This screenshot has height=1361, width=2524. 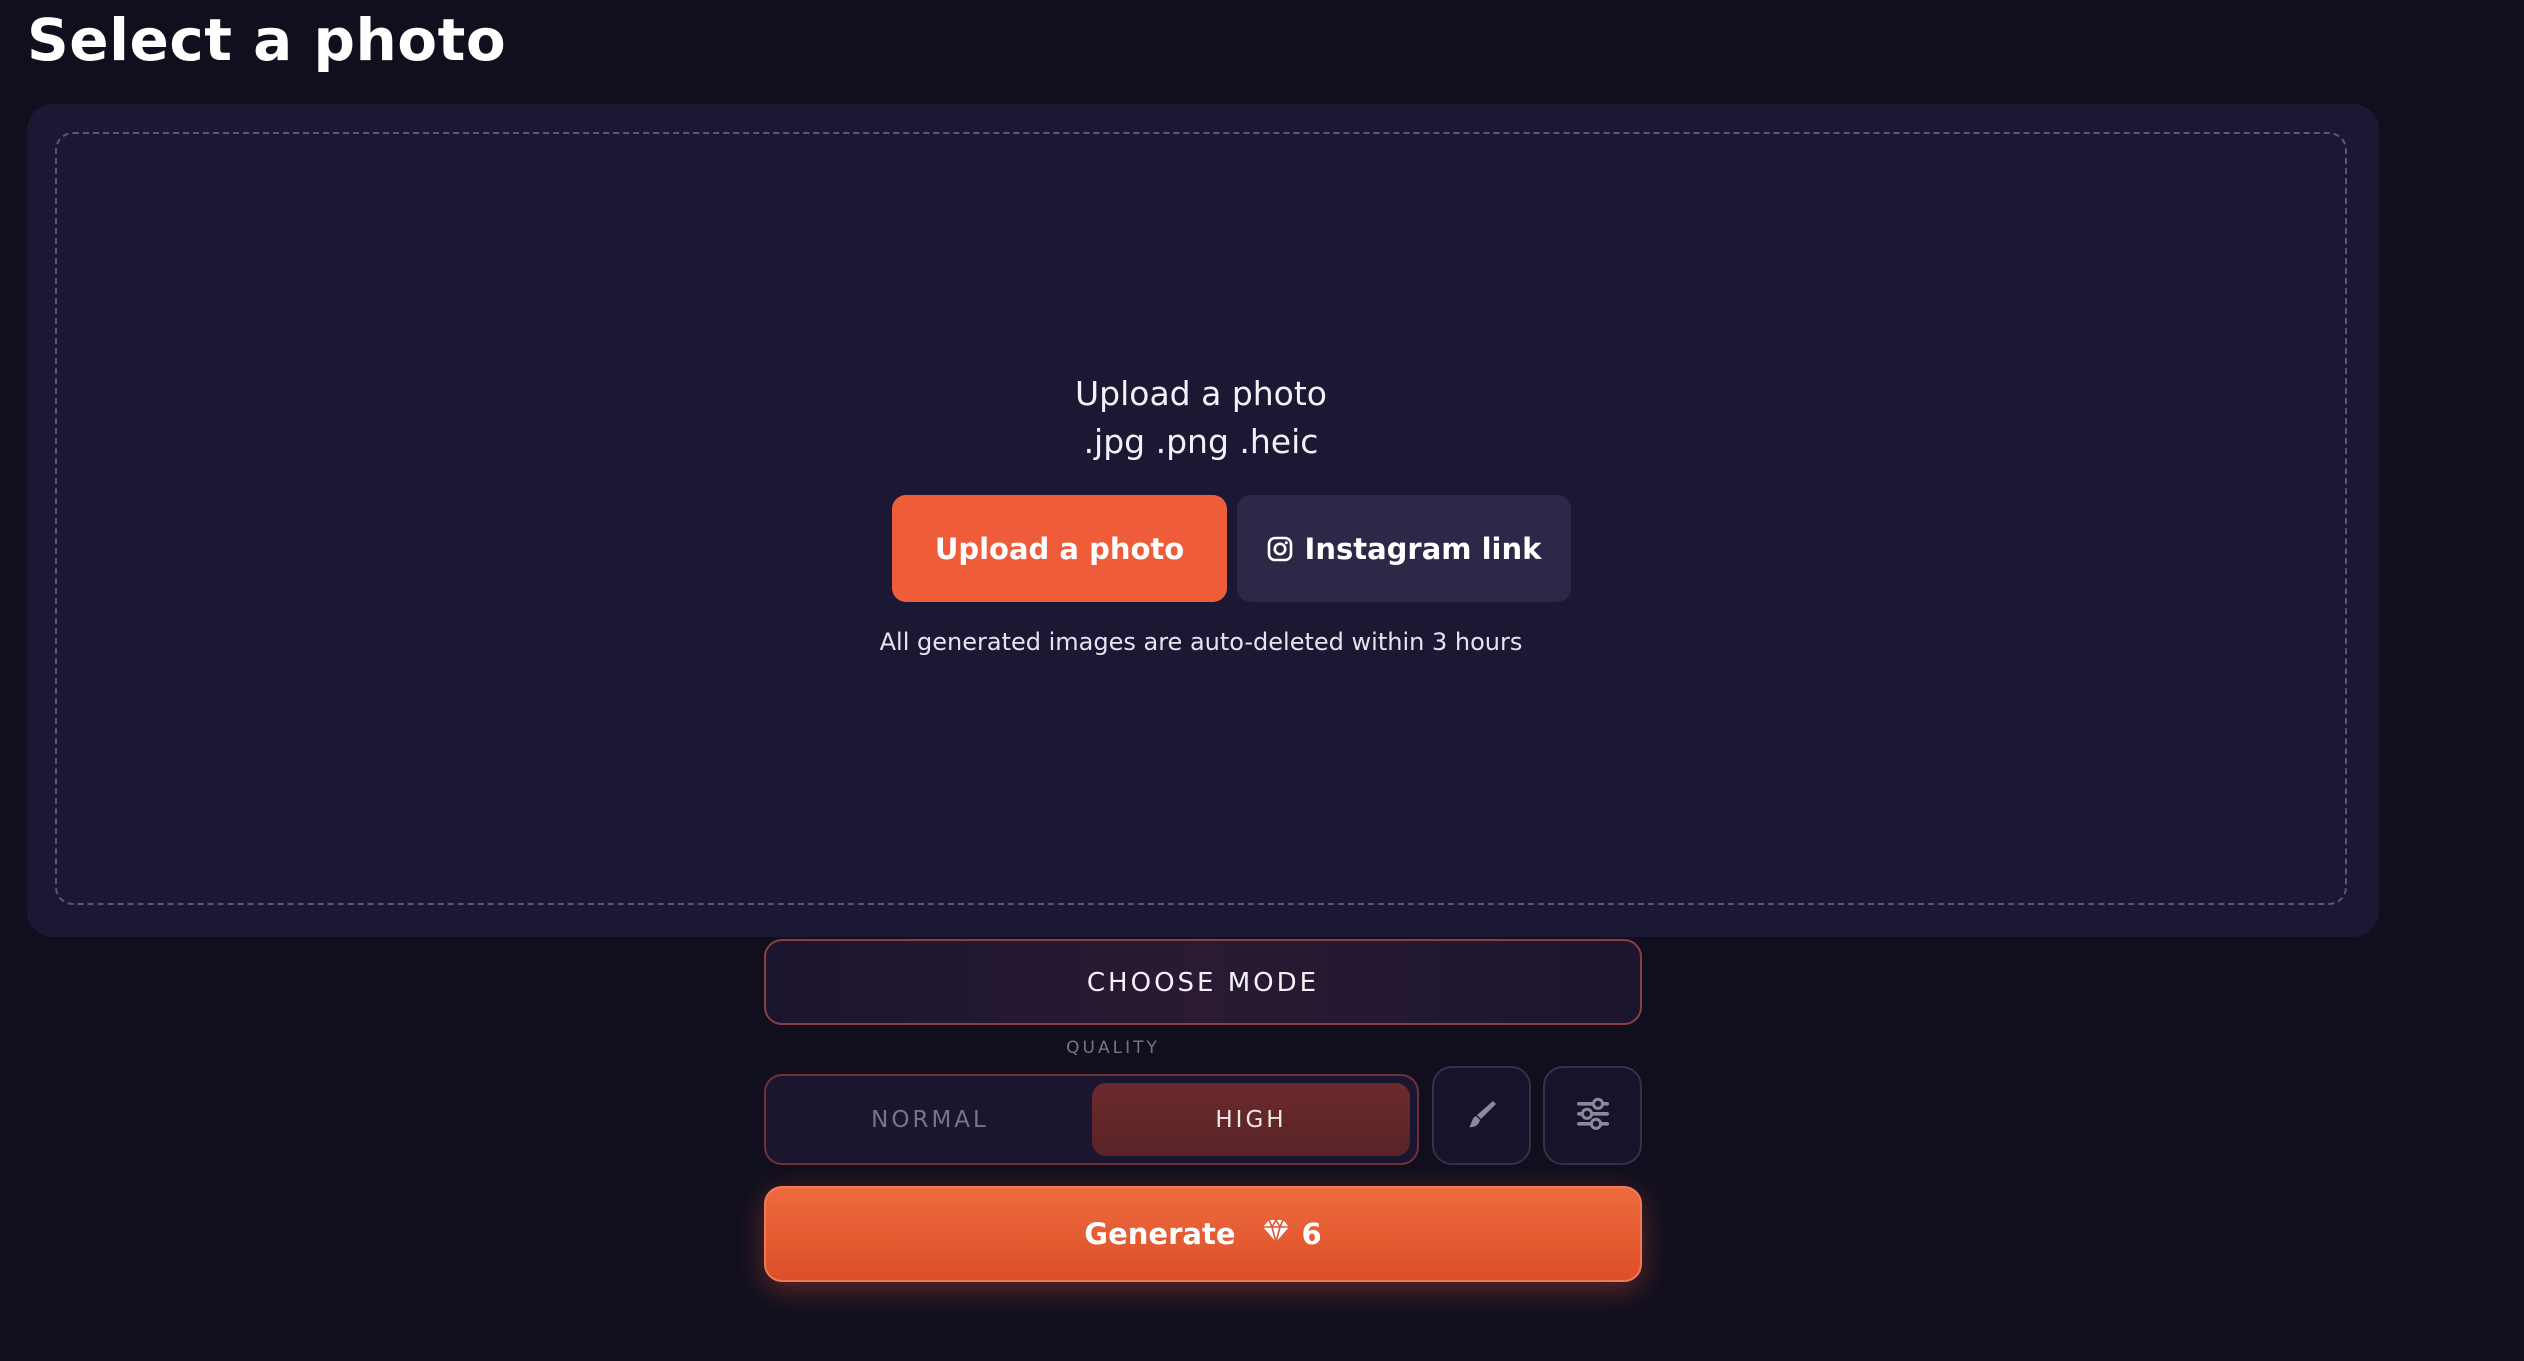 I want to click on gem-icon, so click(x=1276, y=1234).